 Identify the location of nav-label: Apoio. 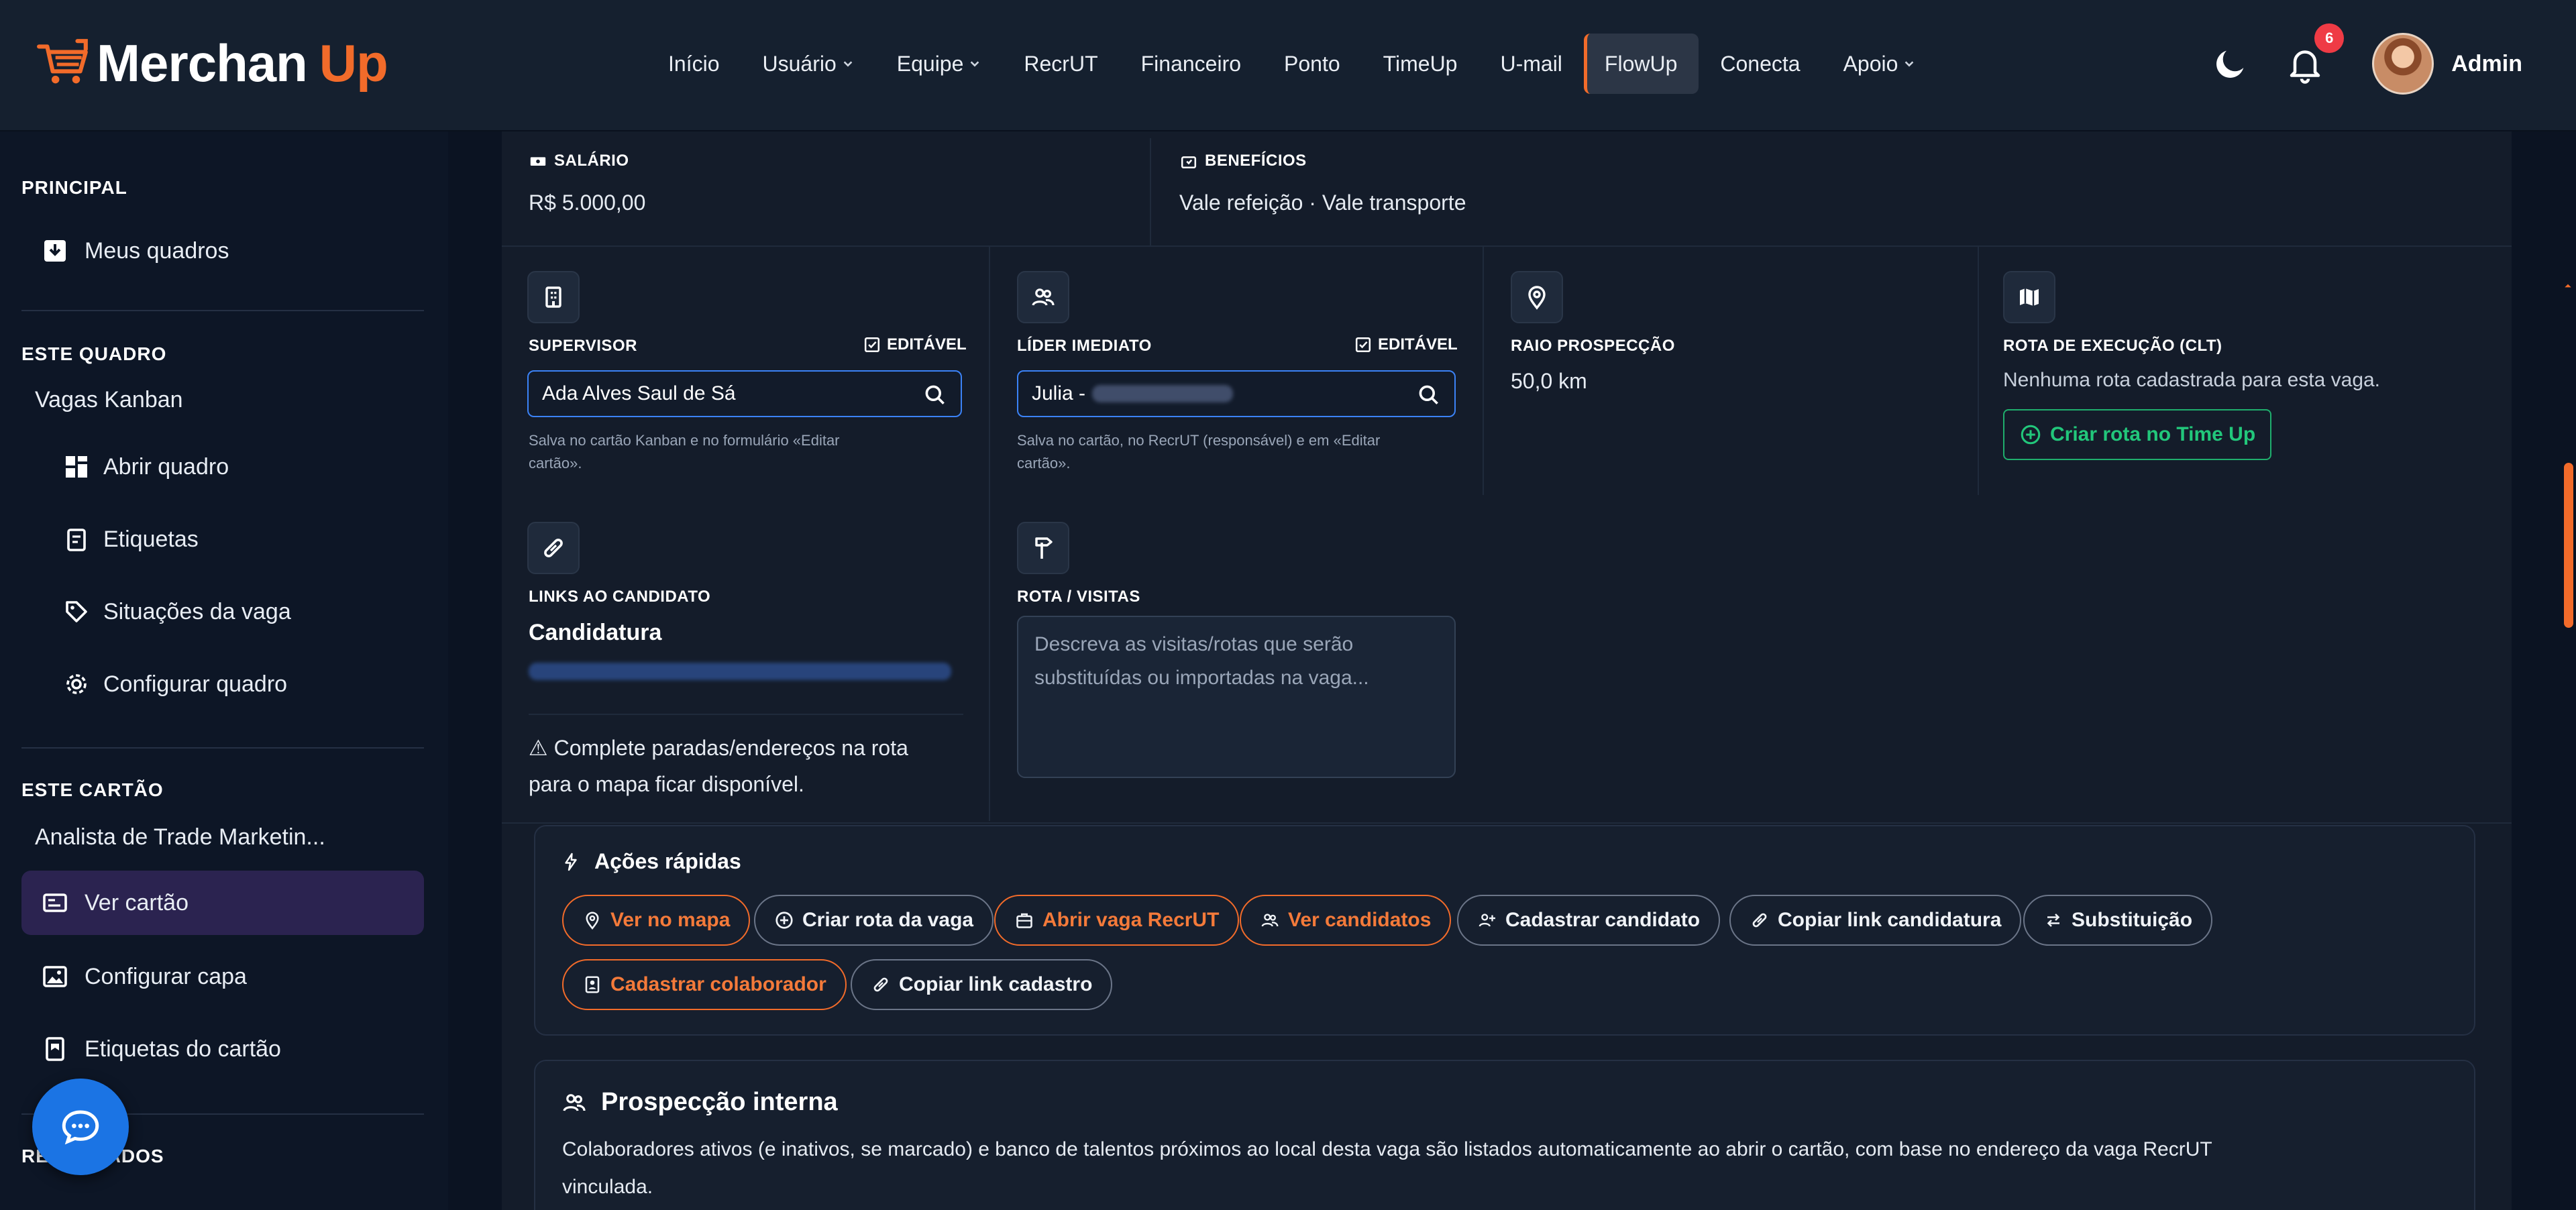
(1870, 63).